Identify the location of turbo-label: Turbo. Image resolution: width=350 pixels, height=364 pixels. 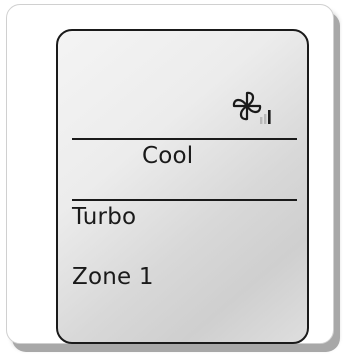
(104, 217).